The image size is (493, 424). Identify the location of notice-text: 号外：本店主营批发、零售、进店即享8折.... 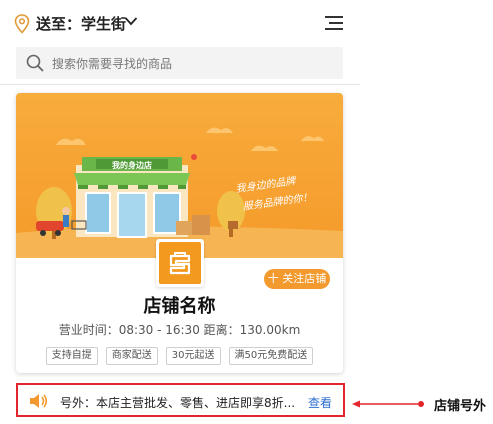
(178, 403).